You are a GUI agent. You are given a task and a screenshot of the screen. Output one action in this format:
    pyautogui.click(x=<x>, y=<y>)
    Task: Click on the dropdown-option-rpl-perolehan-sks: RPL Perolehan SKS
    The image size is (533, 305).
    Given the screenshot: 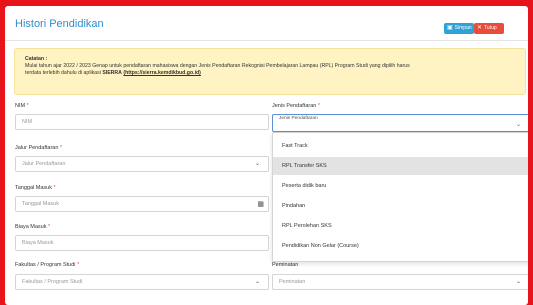 What is the action you would take?
    pyautogui.click(x=400, y=226)
    